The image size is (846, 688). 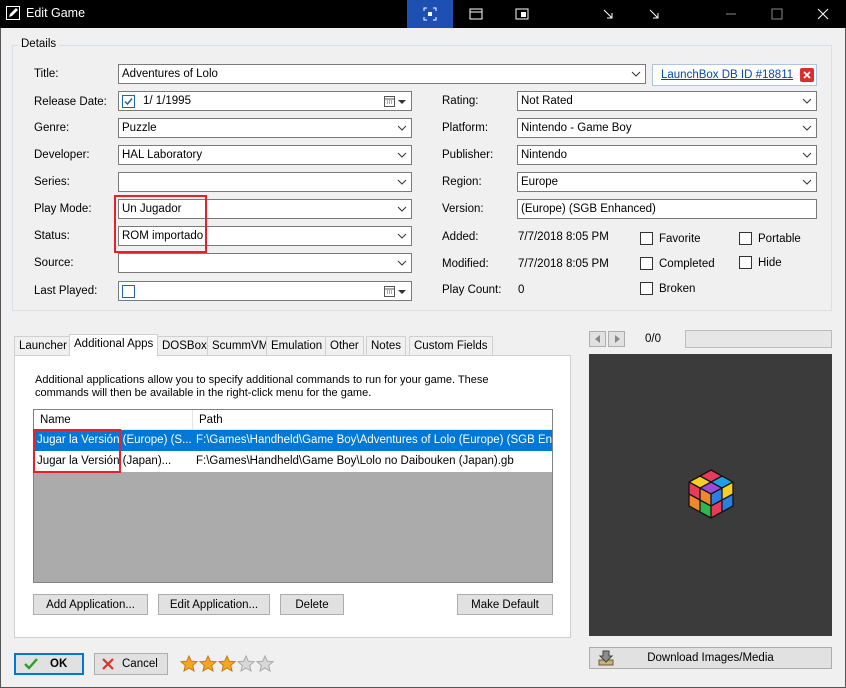 I want to click on fullscreen-button, so click(x=430, y=14).